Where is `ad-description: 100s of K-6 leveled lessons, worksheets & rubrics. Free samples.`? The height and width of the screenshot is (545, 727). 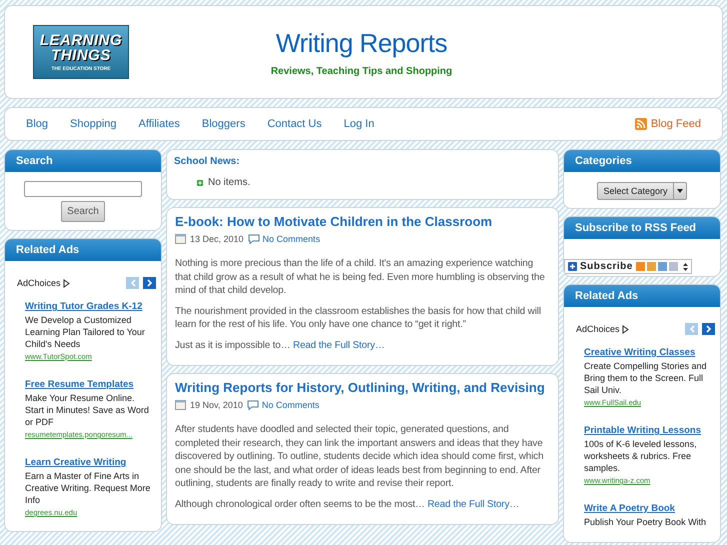 ad-description: 100s of K-6 leveled lessons, worksheets & rubrics. Free samples. is located at coordinates (641, 456).